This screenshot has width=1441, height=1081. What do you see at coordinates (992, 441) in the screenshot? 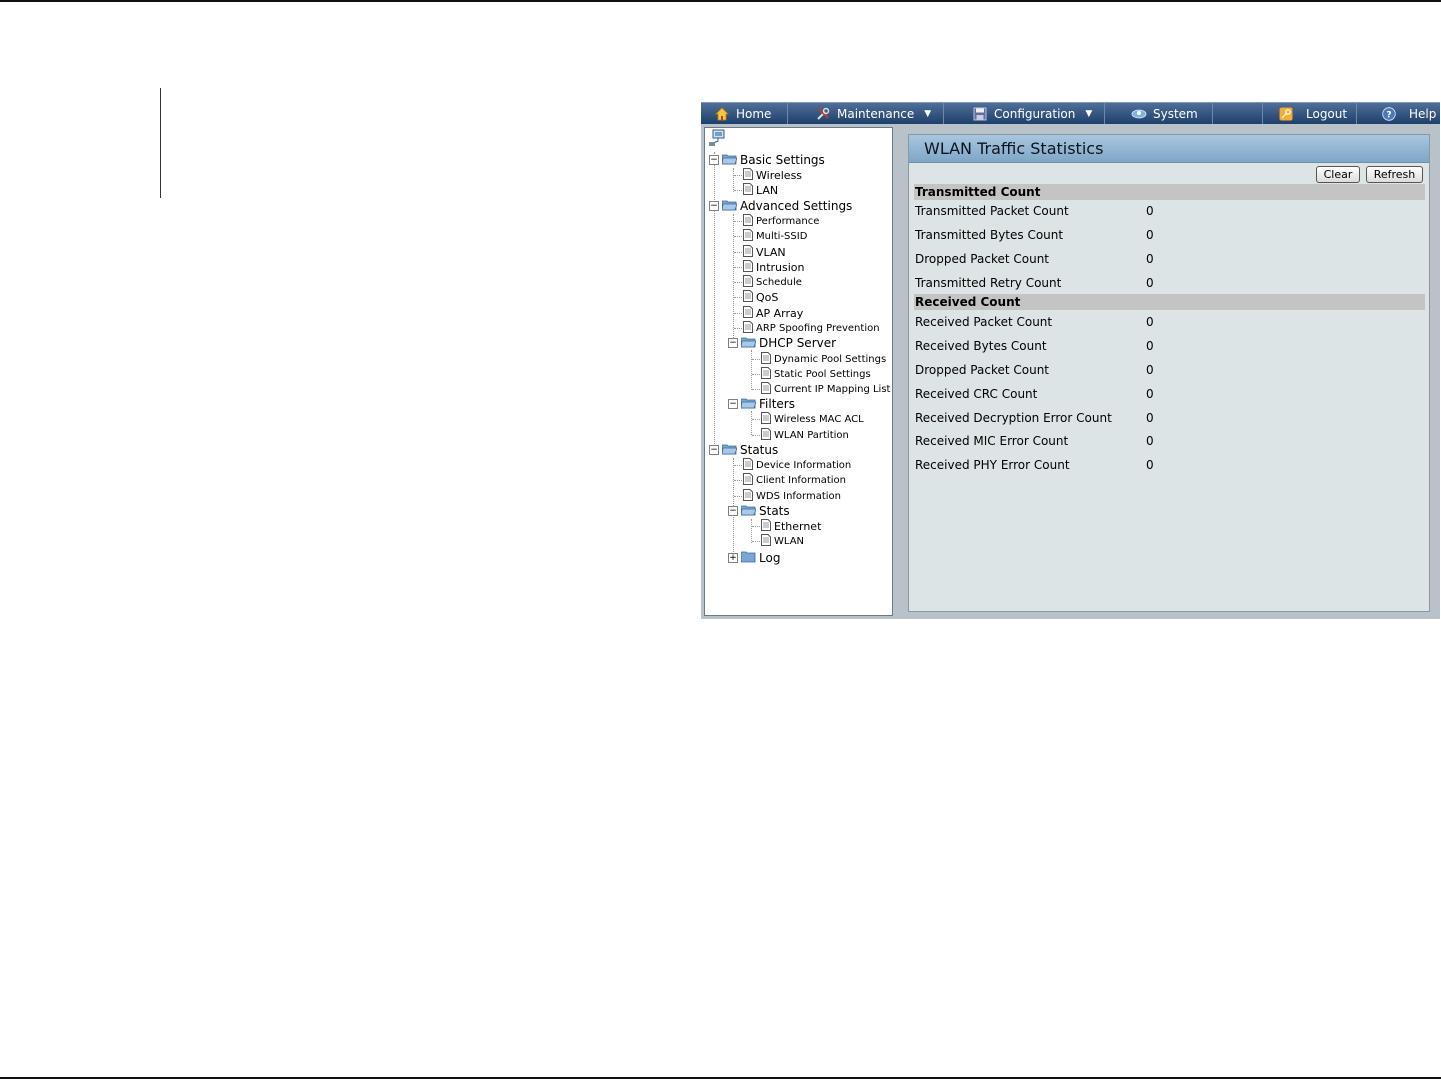
I see `stat-label: Received MIC Error Count` at bounding box center [992, 441].